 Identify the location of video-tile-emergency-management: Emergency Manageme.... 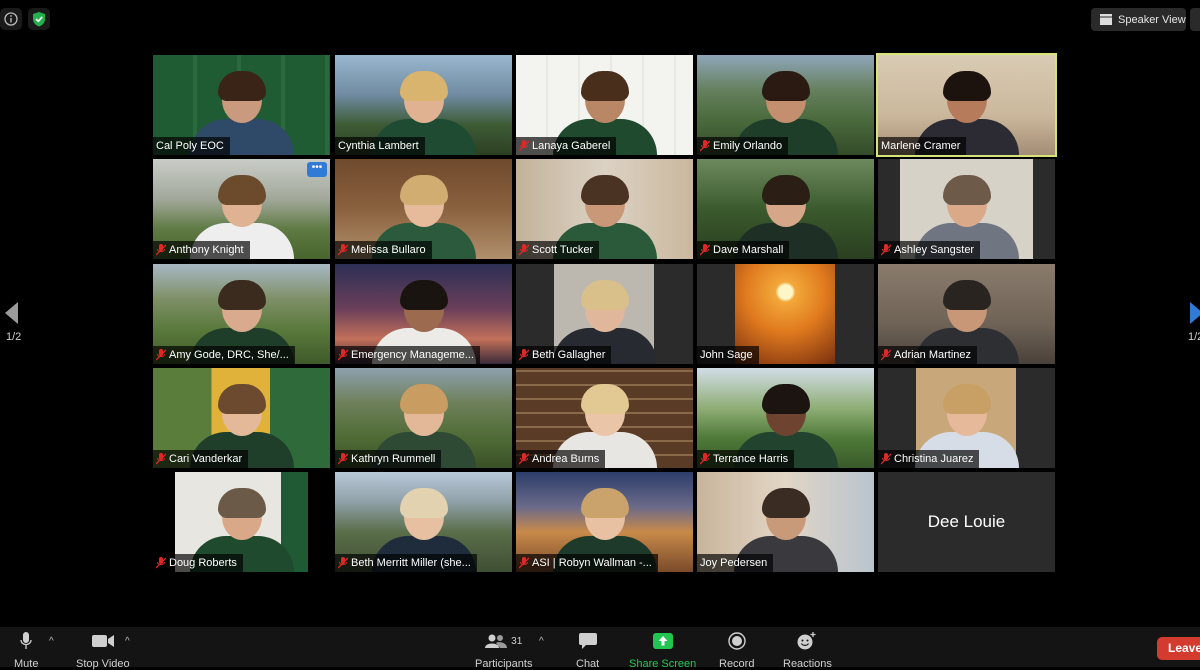
(423, 314).